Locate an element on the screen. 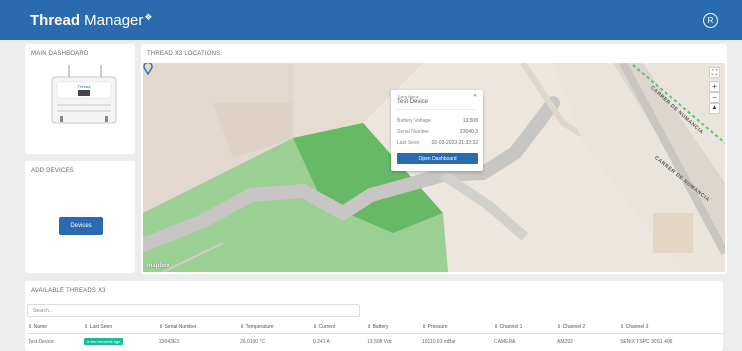 This screenshot has height=351, width=742. add-devices-card: ADD DEVICES Devices is located at coordinates (80, 217).